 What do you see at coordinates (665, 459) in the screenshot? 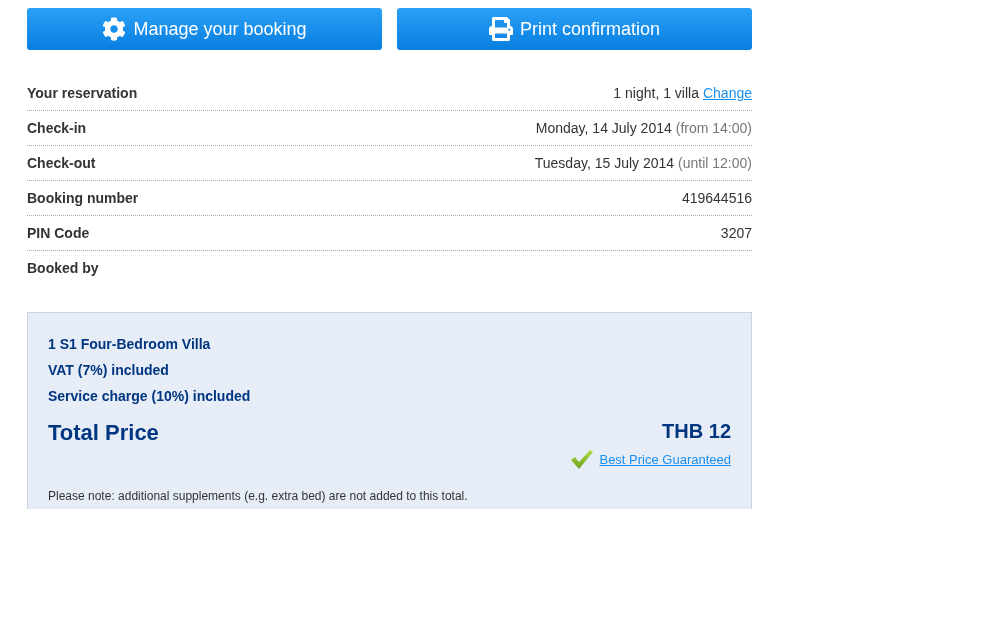
I see `best-price-link: Best Price Guaranteed` at bounding box center [665, 459].